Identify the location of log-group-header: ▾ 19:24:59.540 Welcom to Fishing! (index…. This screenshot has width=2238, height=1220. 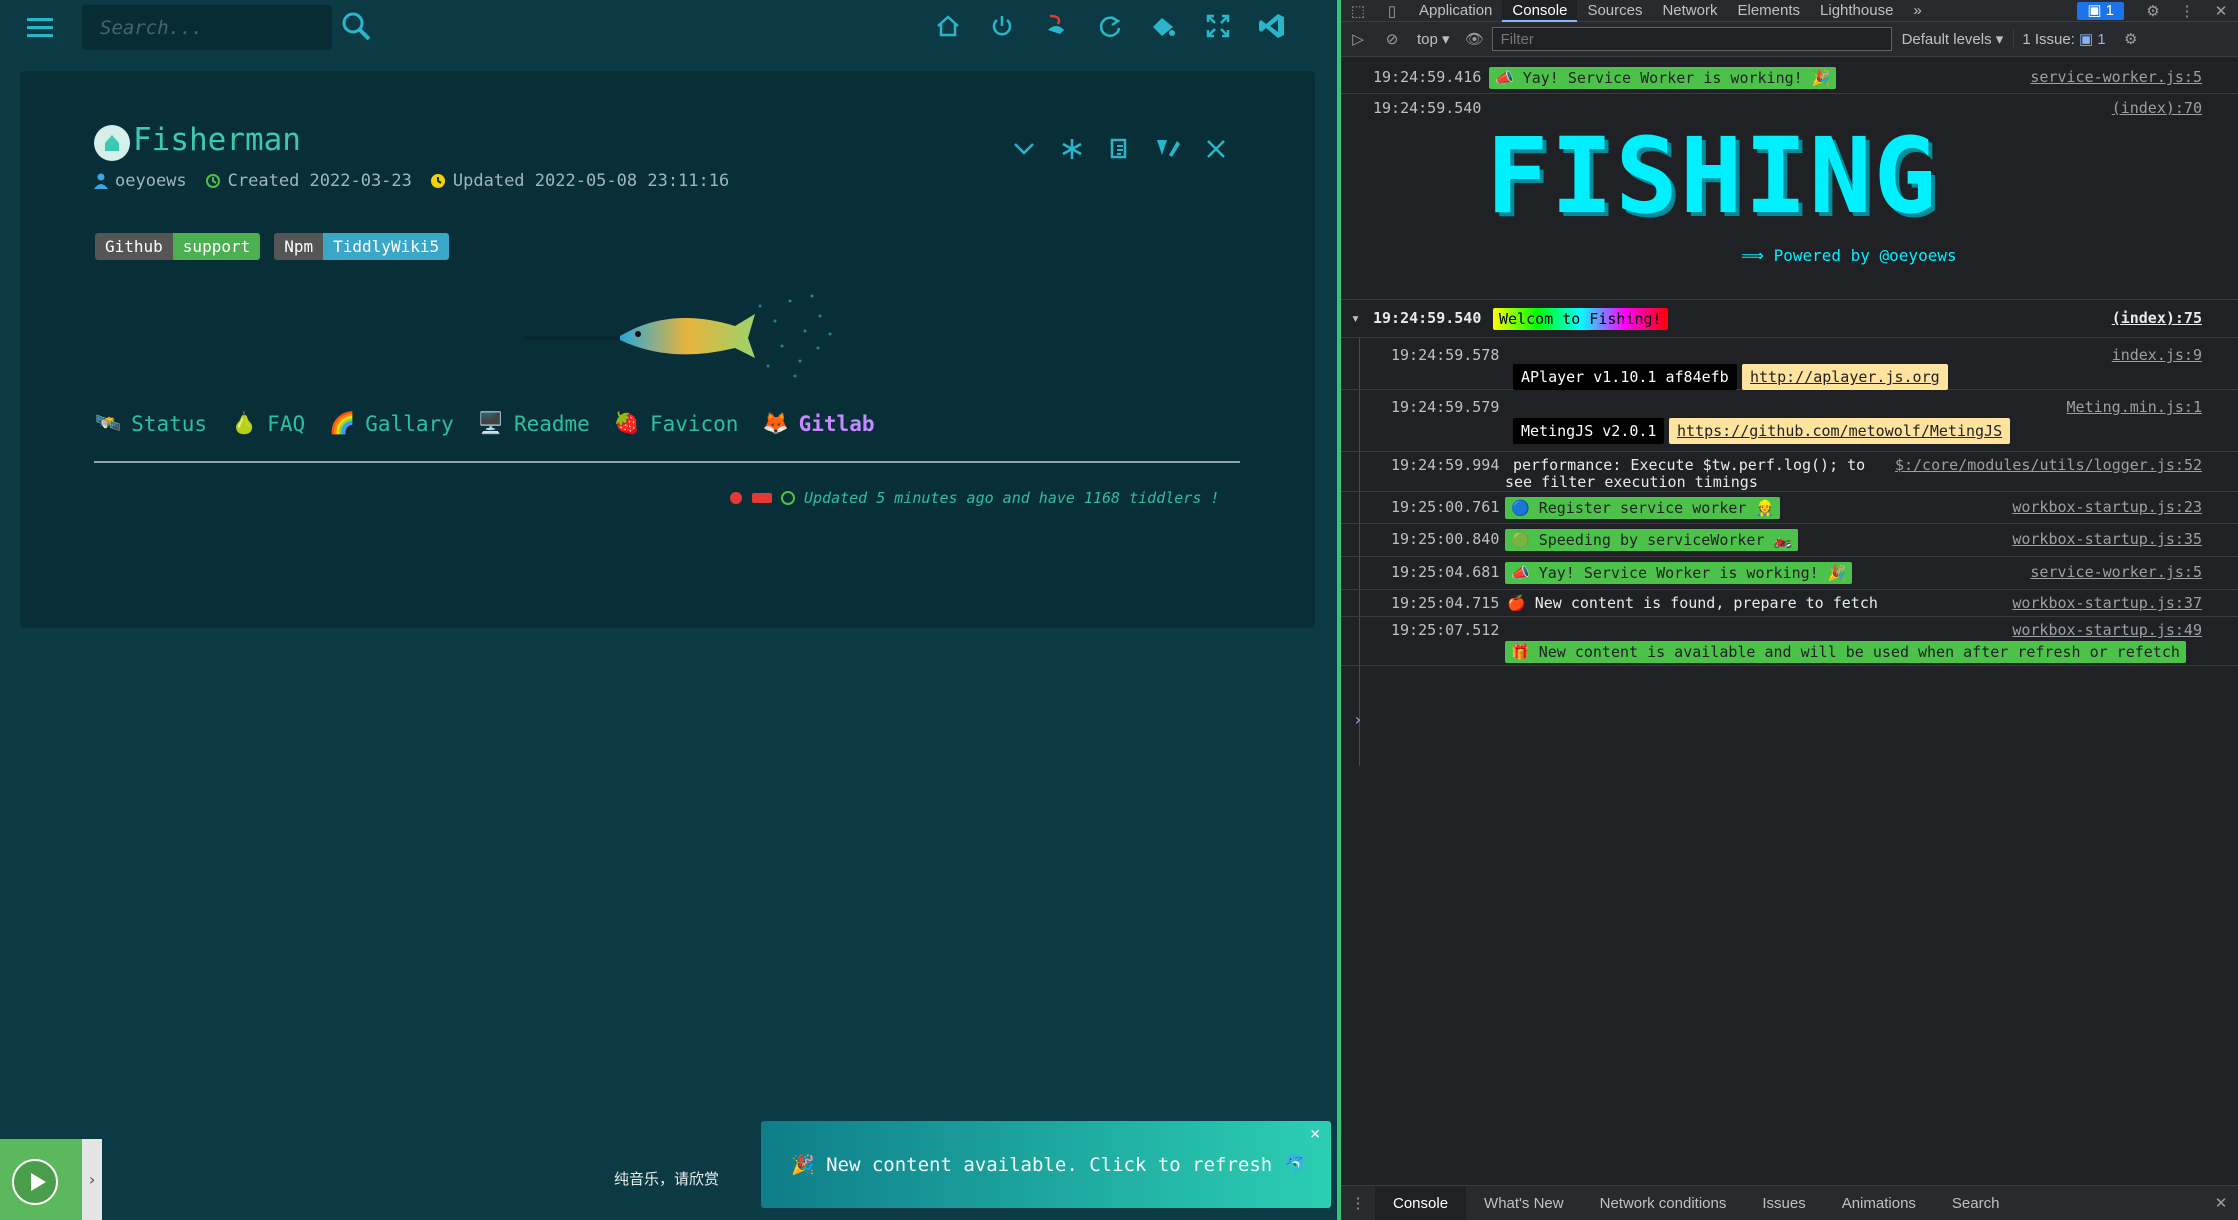
(1789, 319).